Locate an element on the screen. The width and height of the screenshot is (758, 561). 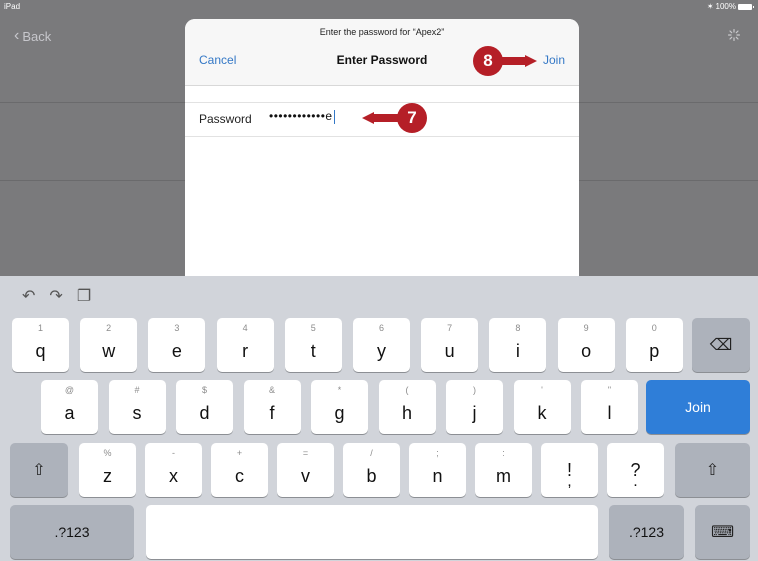
keyboard-hide-icon: ⌨ is located at coordinates (722, 532).